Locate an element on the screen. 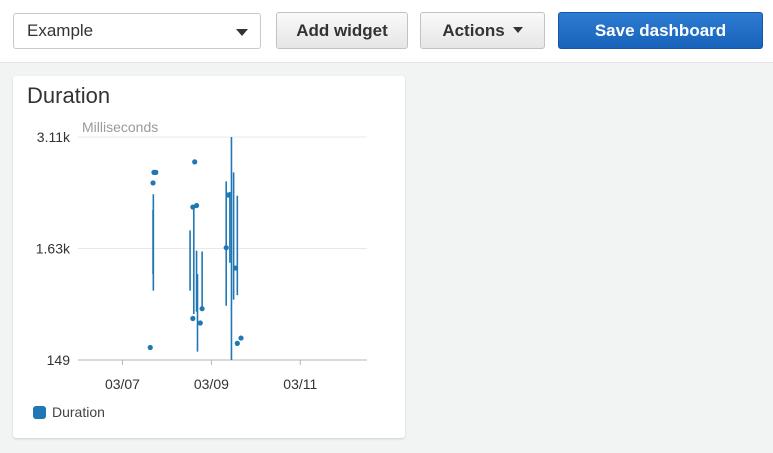 This screenshot has width=773, height=453. dashboard-select: Example is located at coordinates (137, 31).